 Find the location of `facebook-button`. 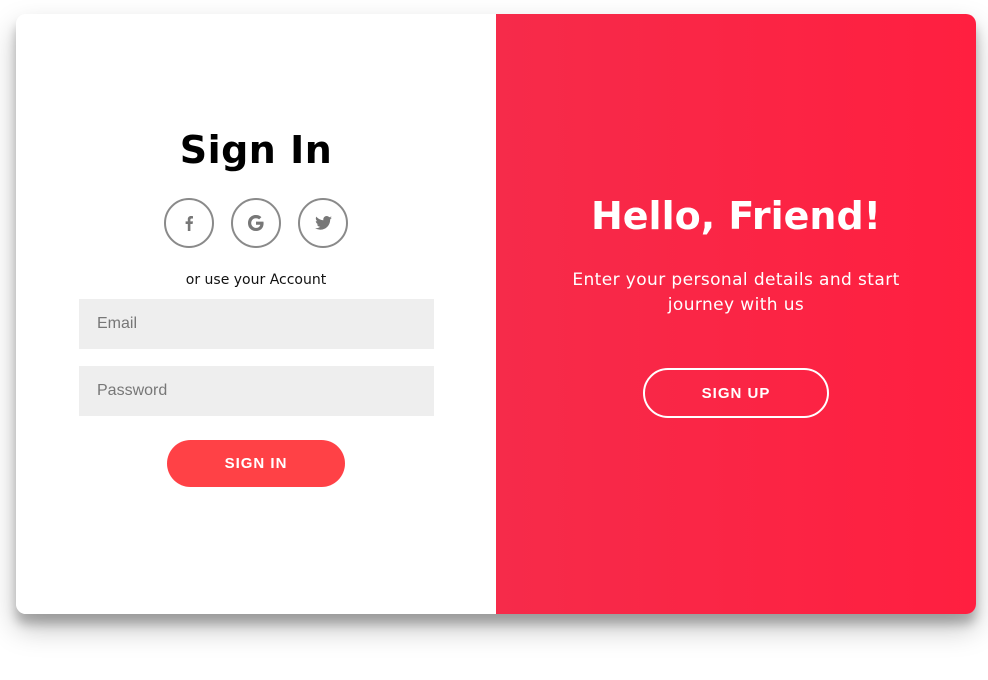

facebook-button is located at coordinates (189, 223).